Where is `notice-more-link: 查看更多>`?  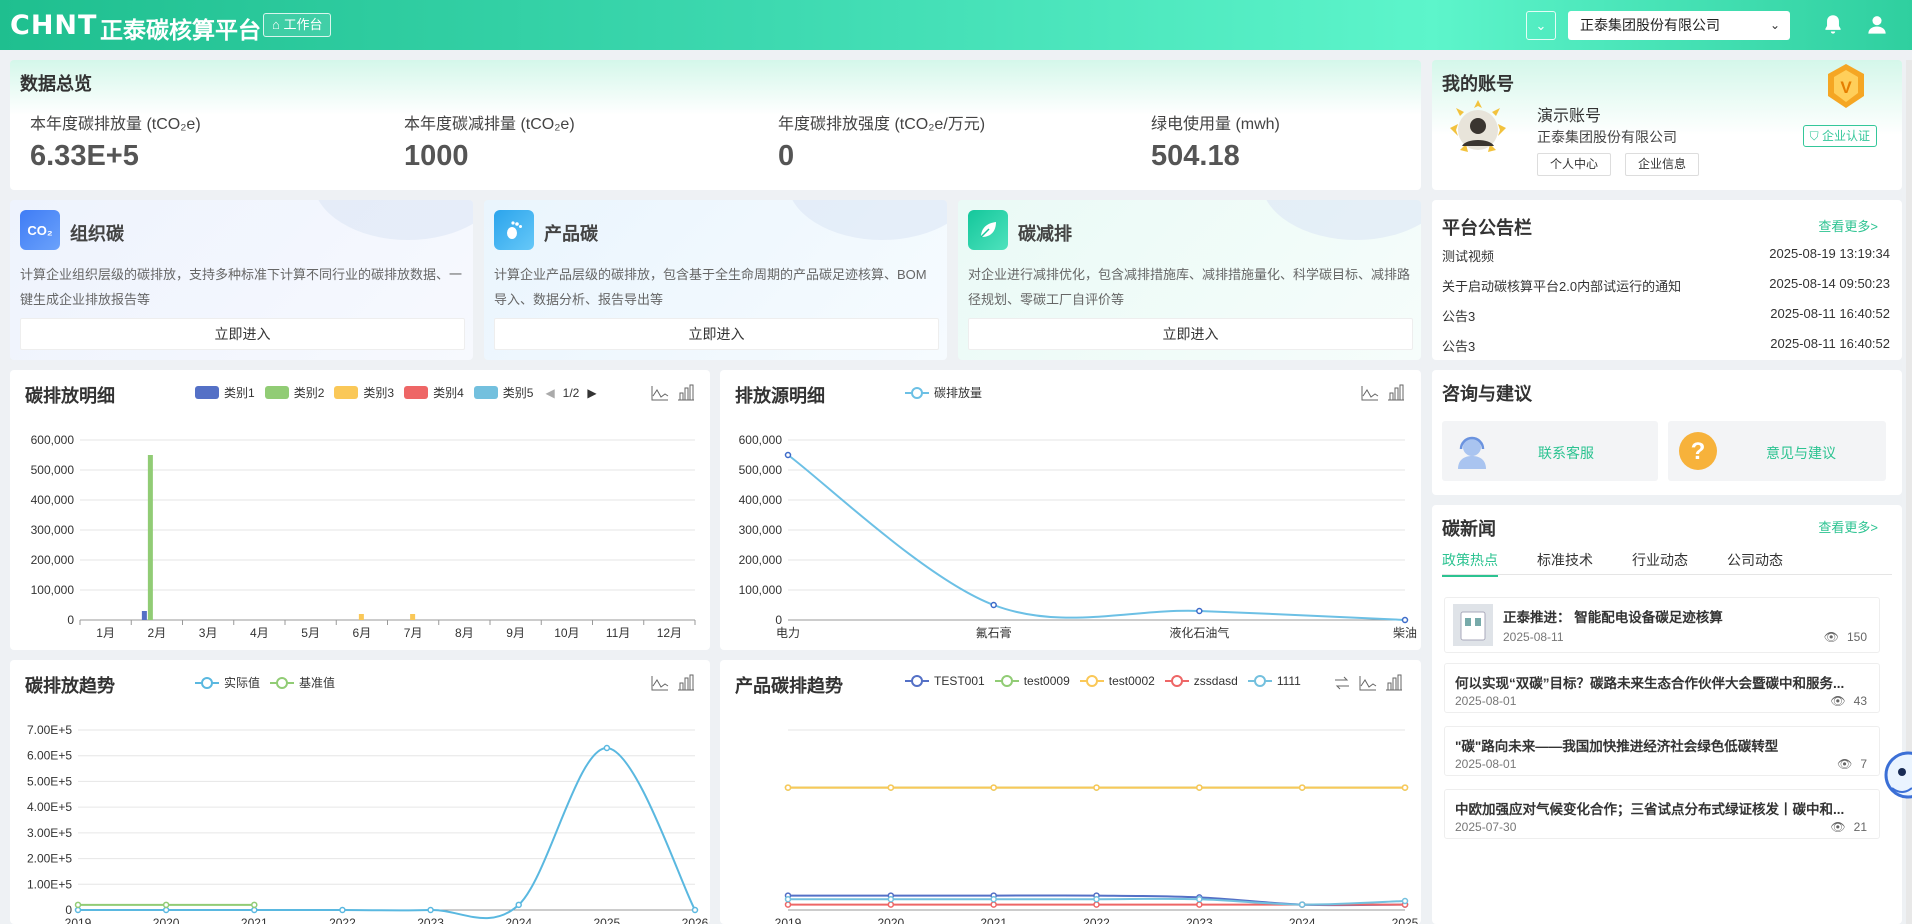 notice-more-link: 查看更多> is located at coordinates (1848, 225).